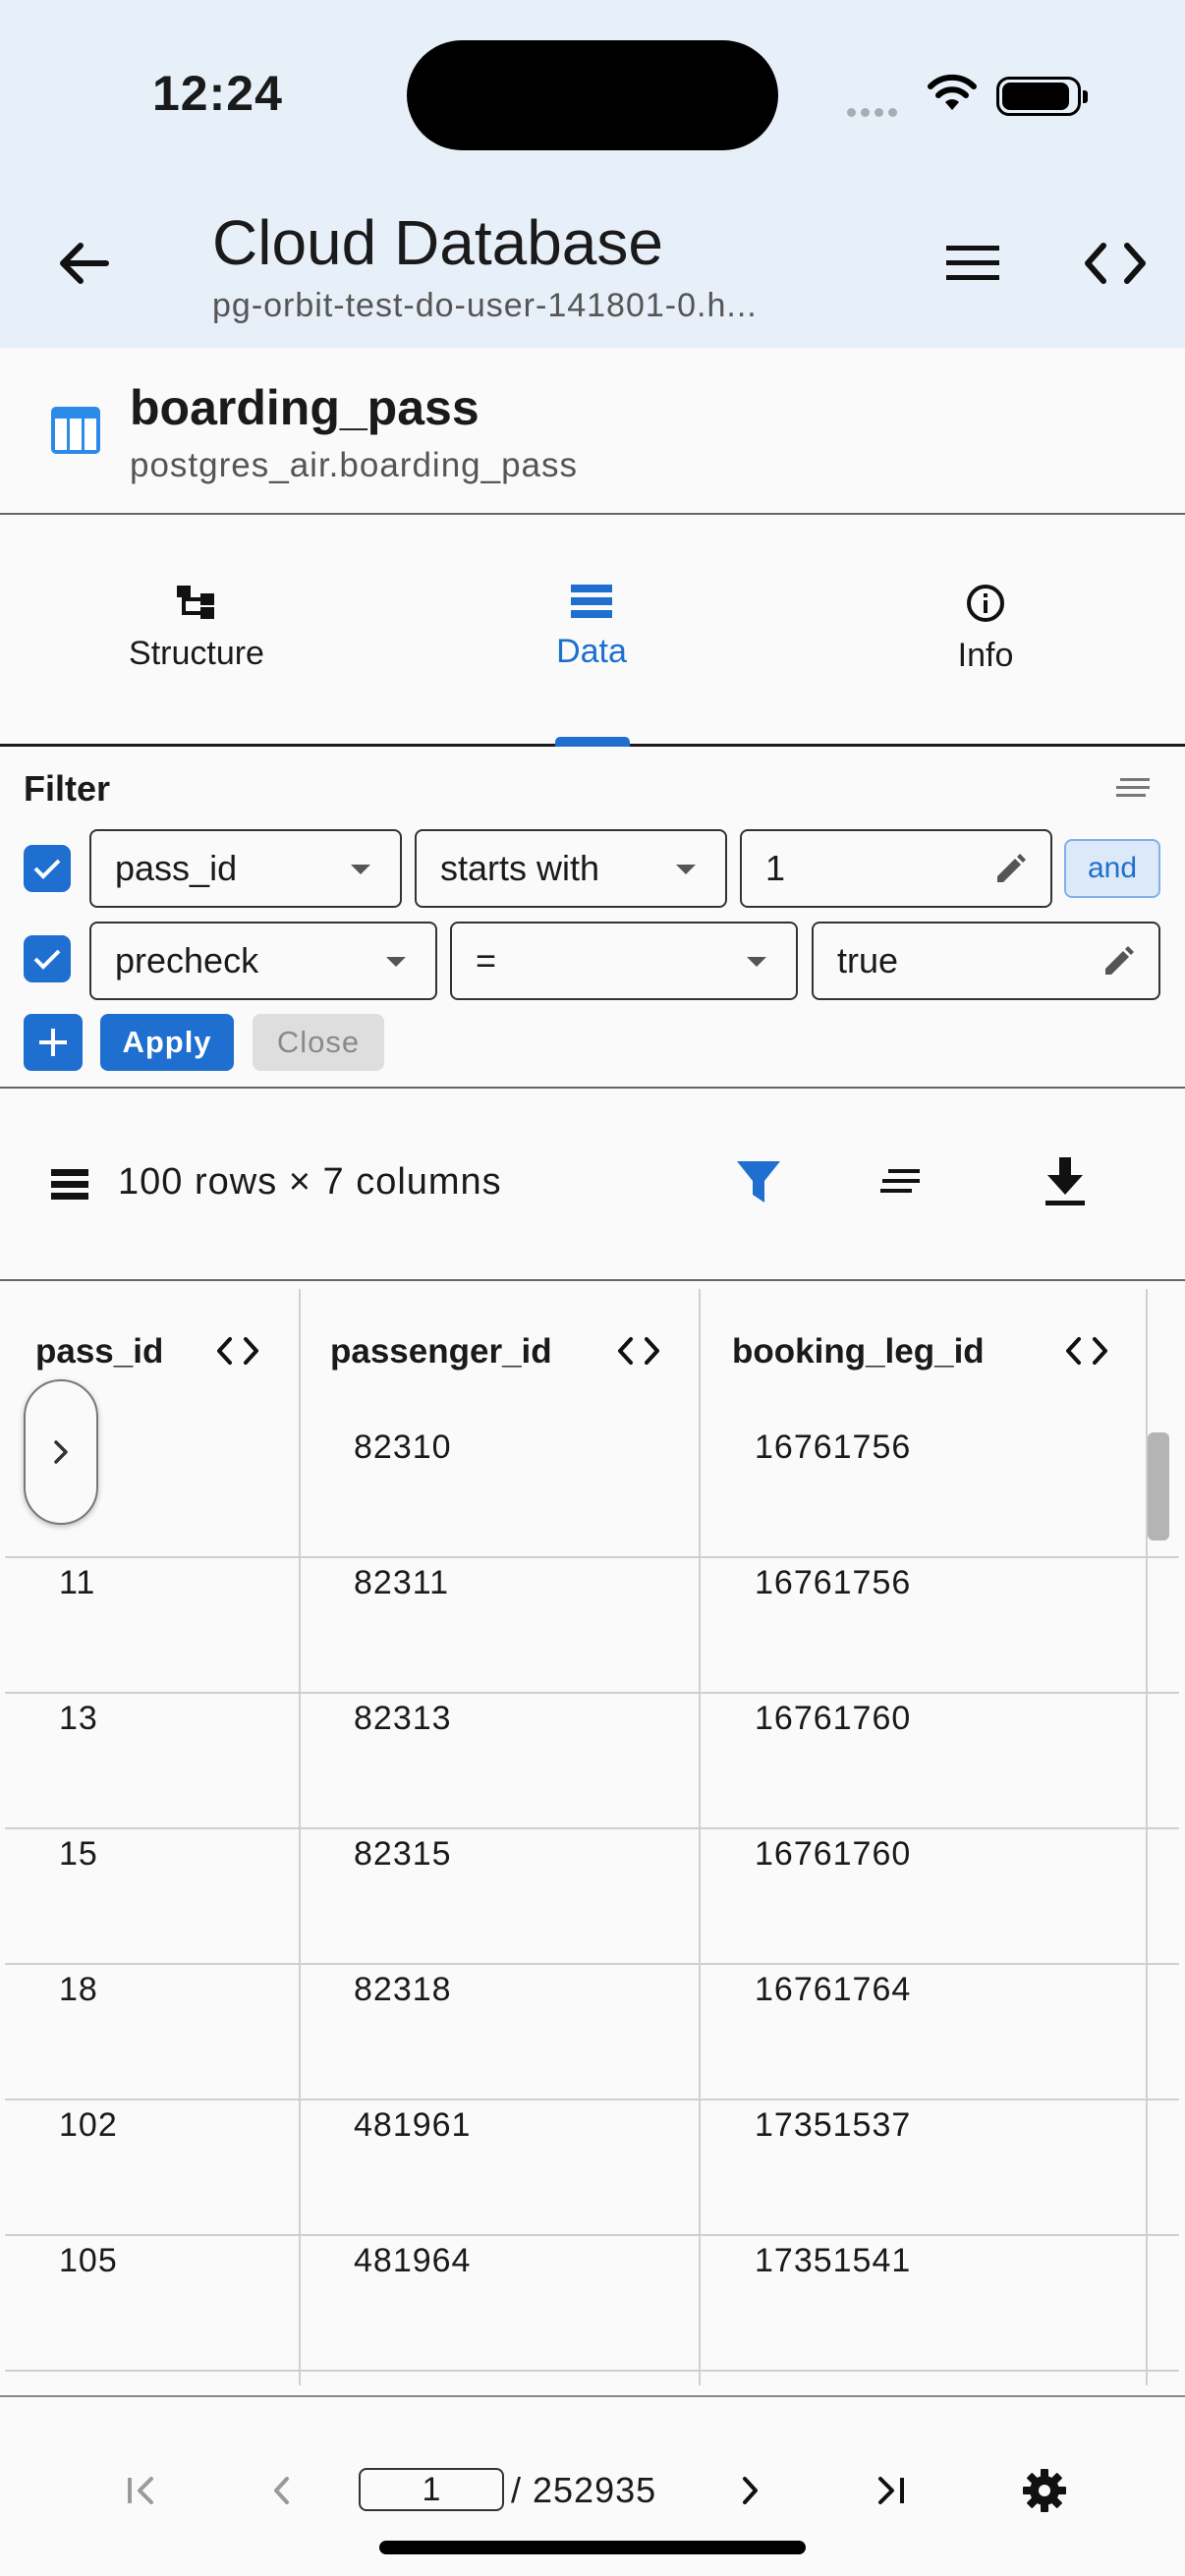 This screenshot has width=1185, height=2576. Describe the element at coordinates (592, 651) in the screenshot. I see `tab-label: Data` at that location.